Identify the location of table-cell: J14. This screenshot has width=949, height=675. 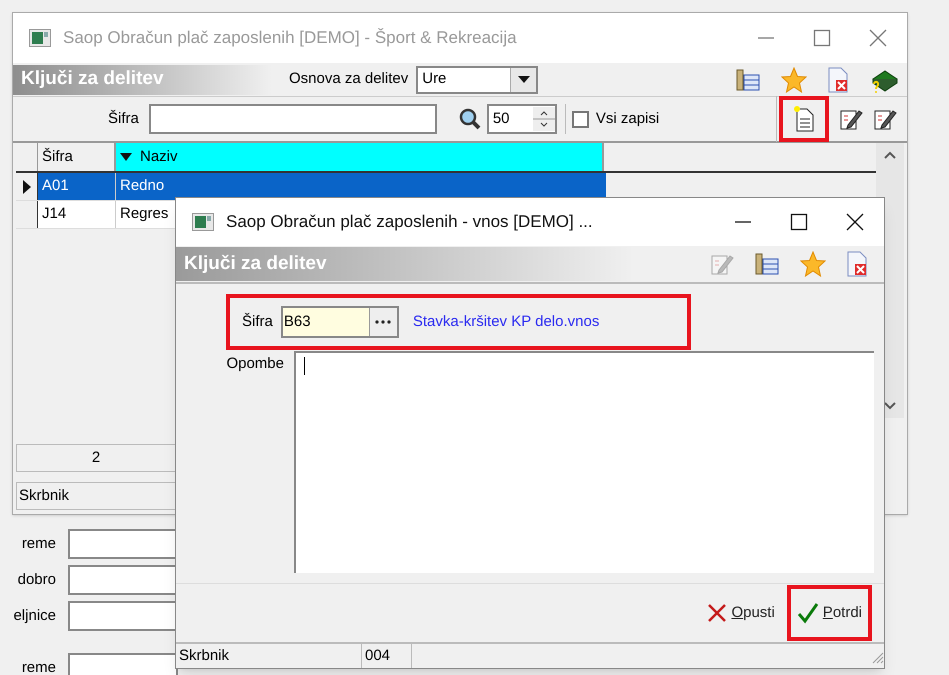
(77, 214).